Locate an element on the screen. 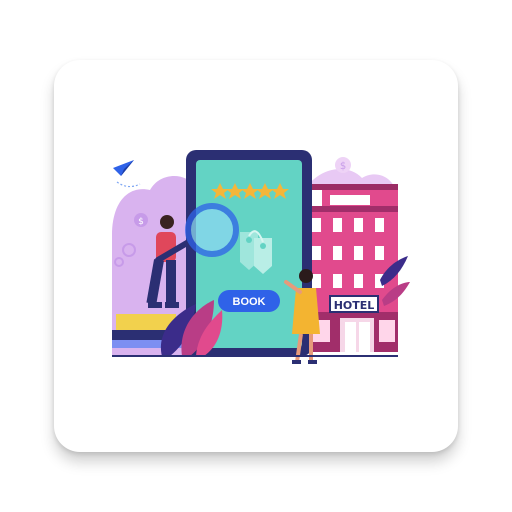 Image resolution: width=512 pixels, height=512 pixels. hotel-sign: HOTEL is located at coordinates (354, 304).